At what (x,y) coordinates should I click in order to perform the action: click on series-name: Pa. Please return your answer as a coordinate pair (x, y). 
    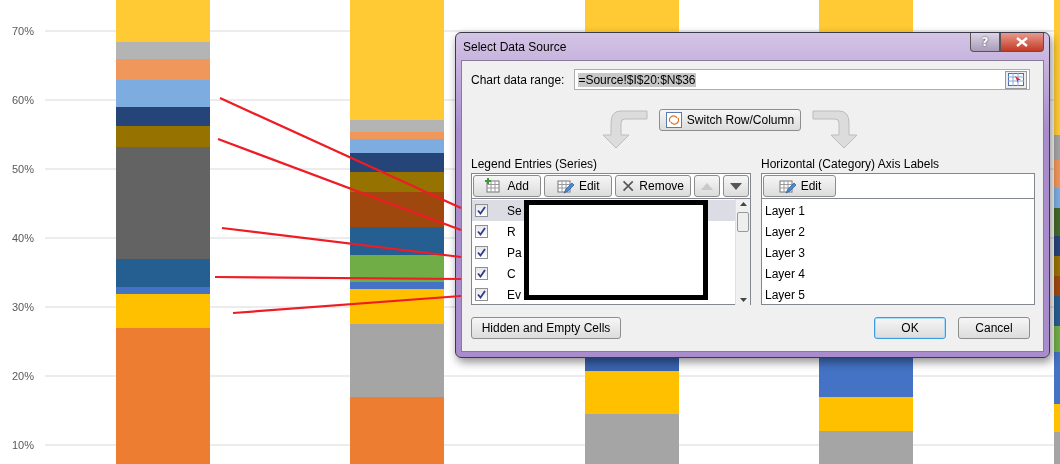
    Looking at the image, I should click on (514, 252).